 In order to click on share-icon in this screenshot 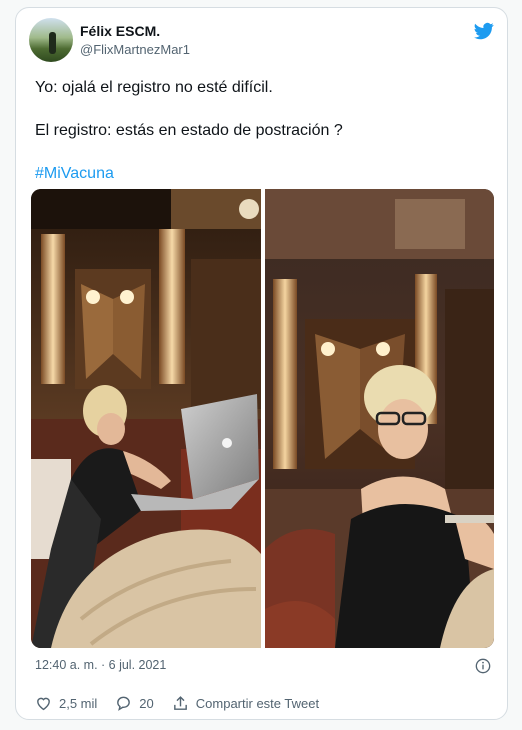, I will do `click(180, 702)`.